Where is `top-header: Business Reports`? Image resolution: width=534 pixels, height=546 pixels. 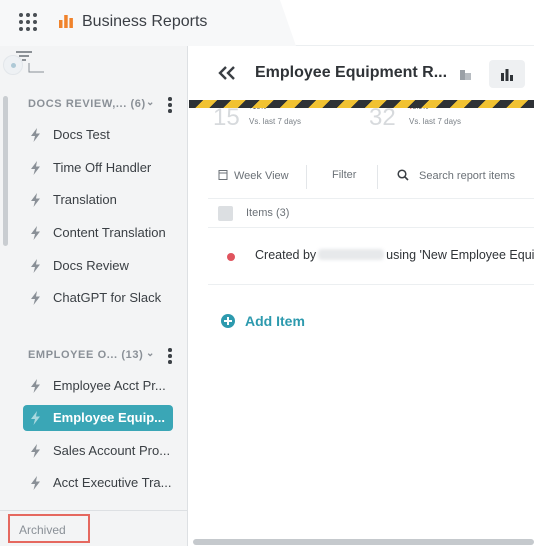
top-header: Business Reports is located at coordinates (267, 23).